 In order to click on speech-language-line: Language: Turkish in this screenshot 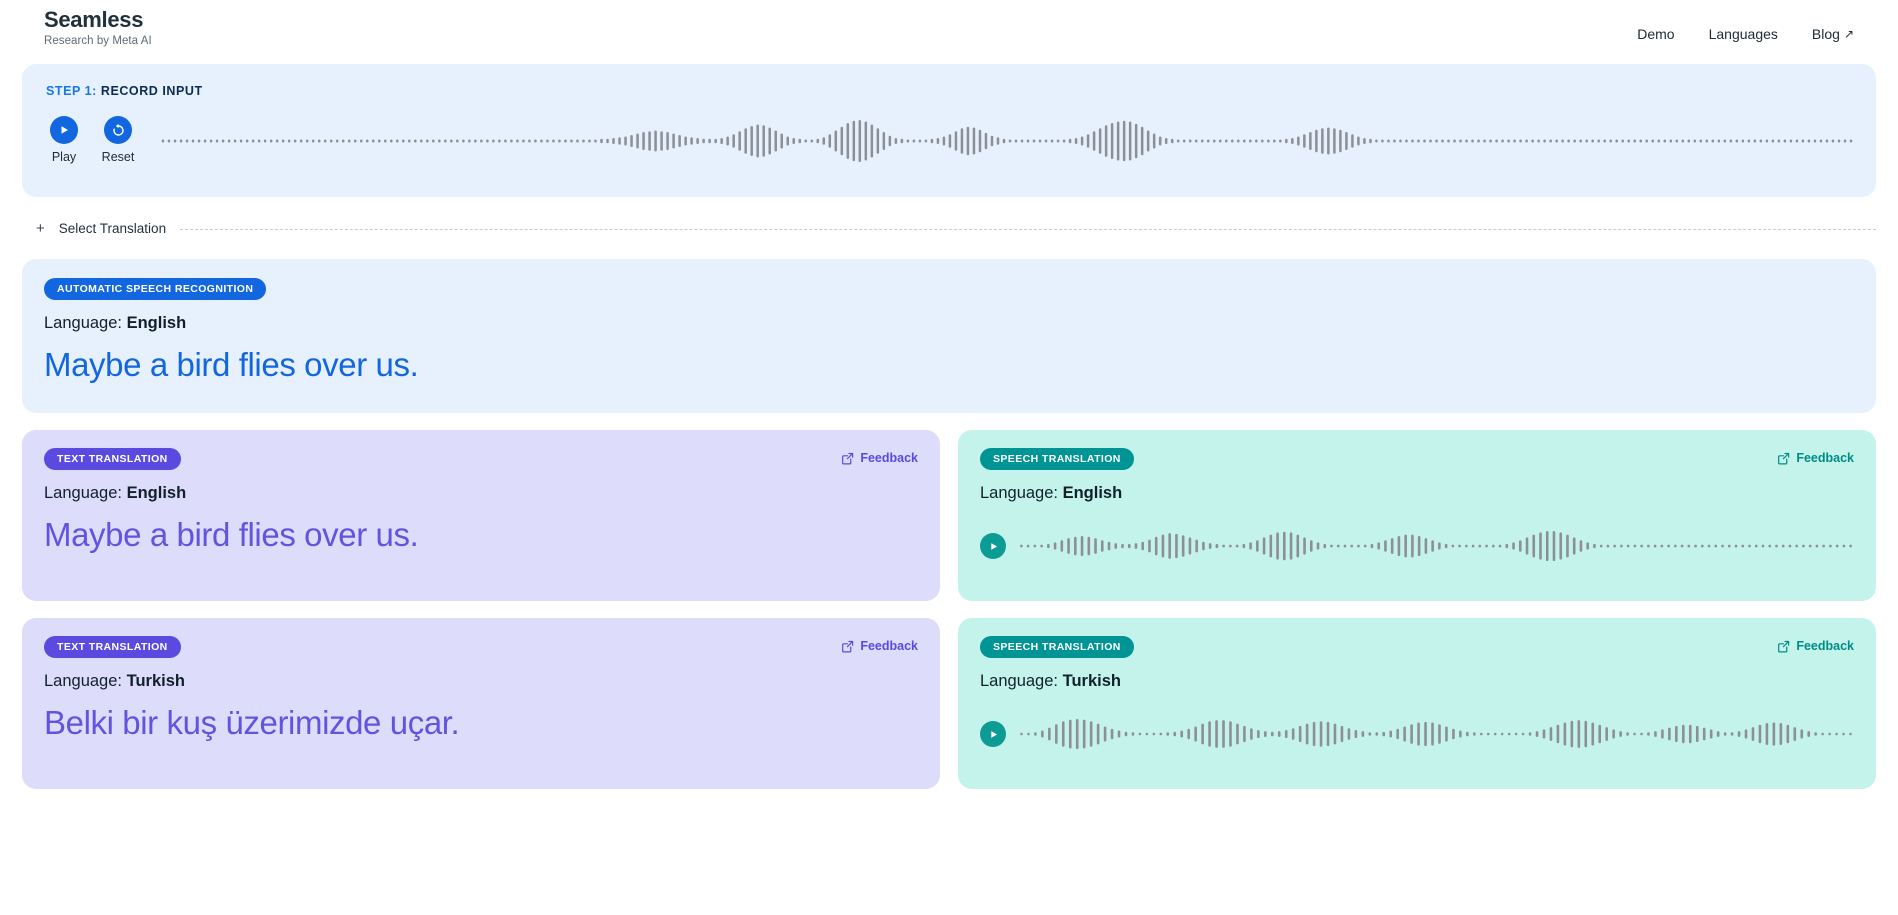, I will do `click(1417, 681)`.